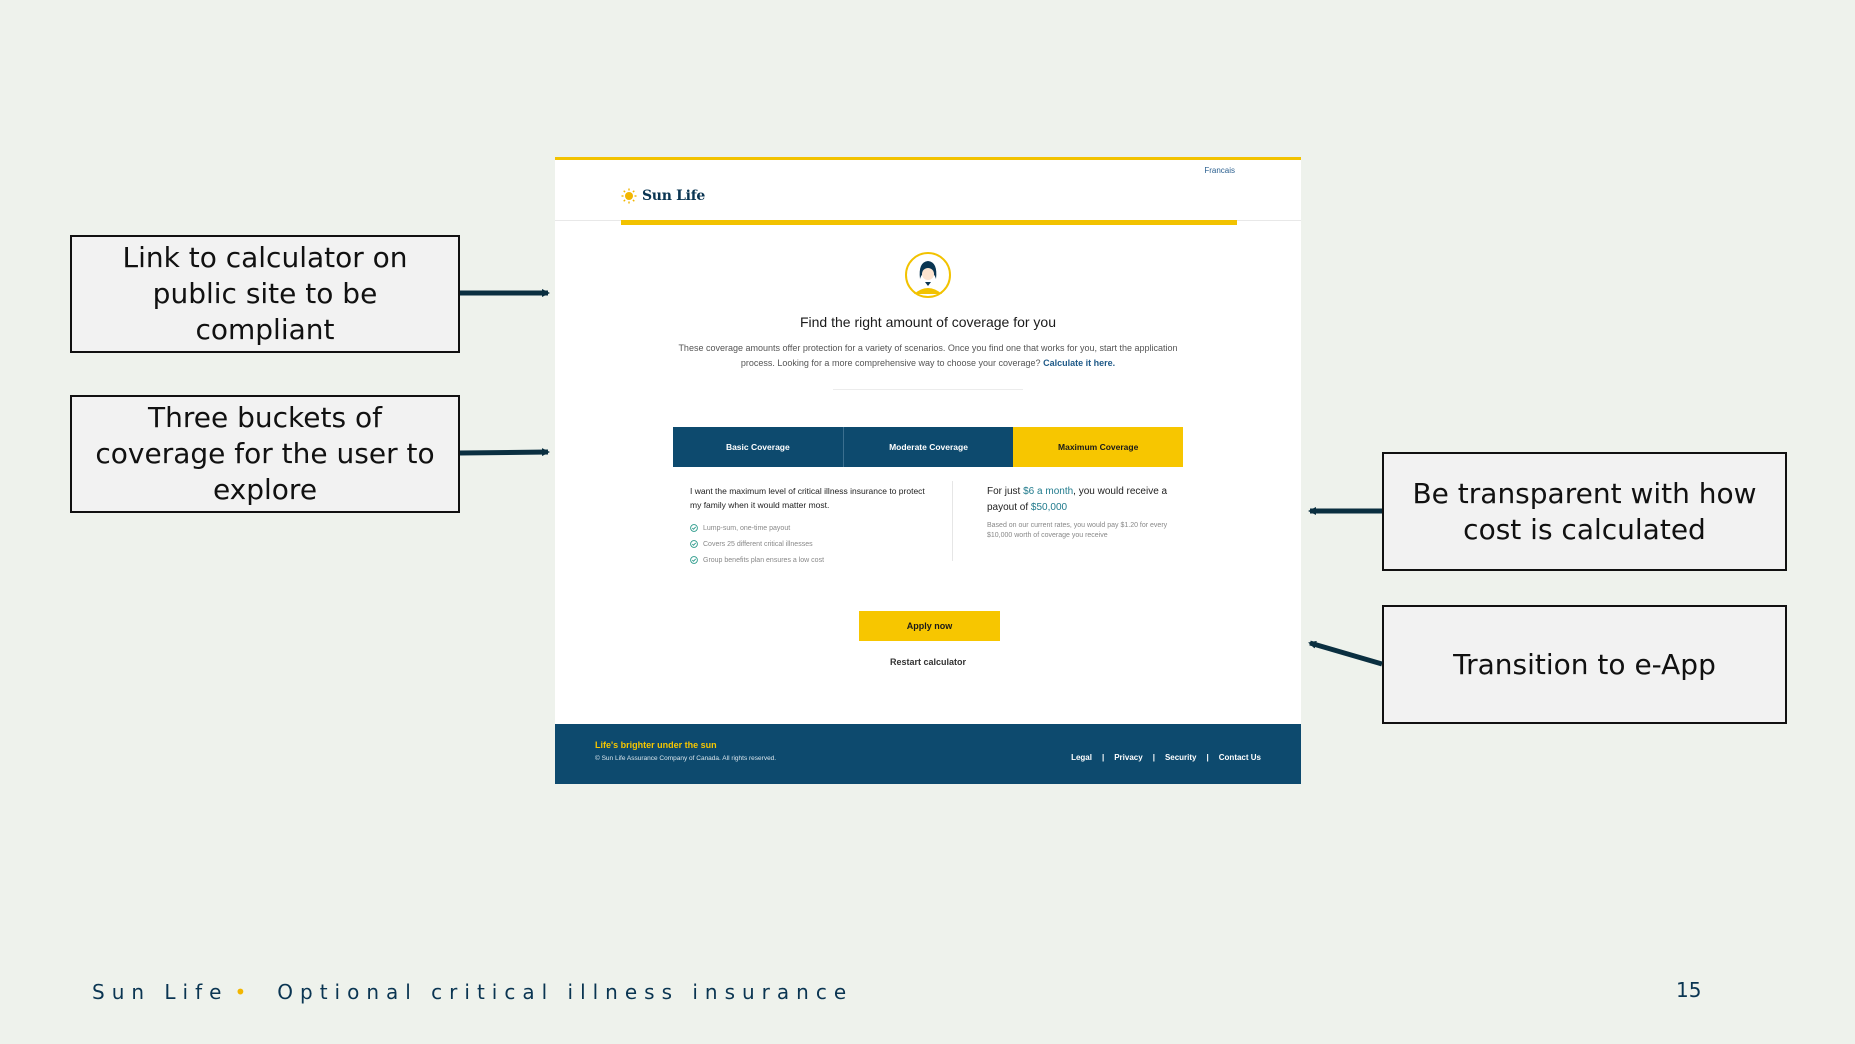  I want to click on feature-item: Covers 25 different critical illnesses, so click(807, 544).